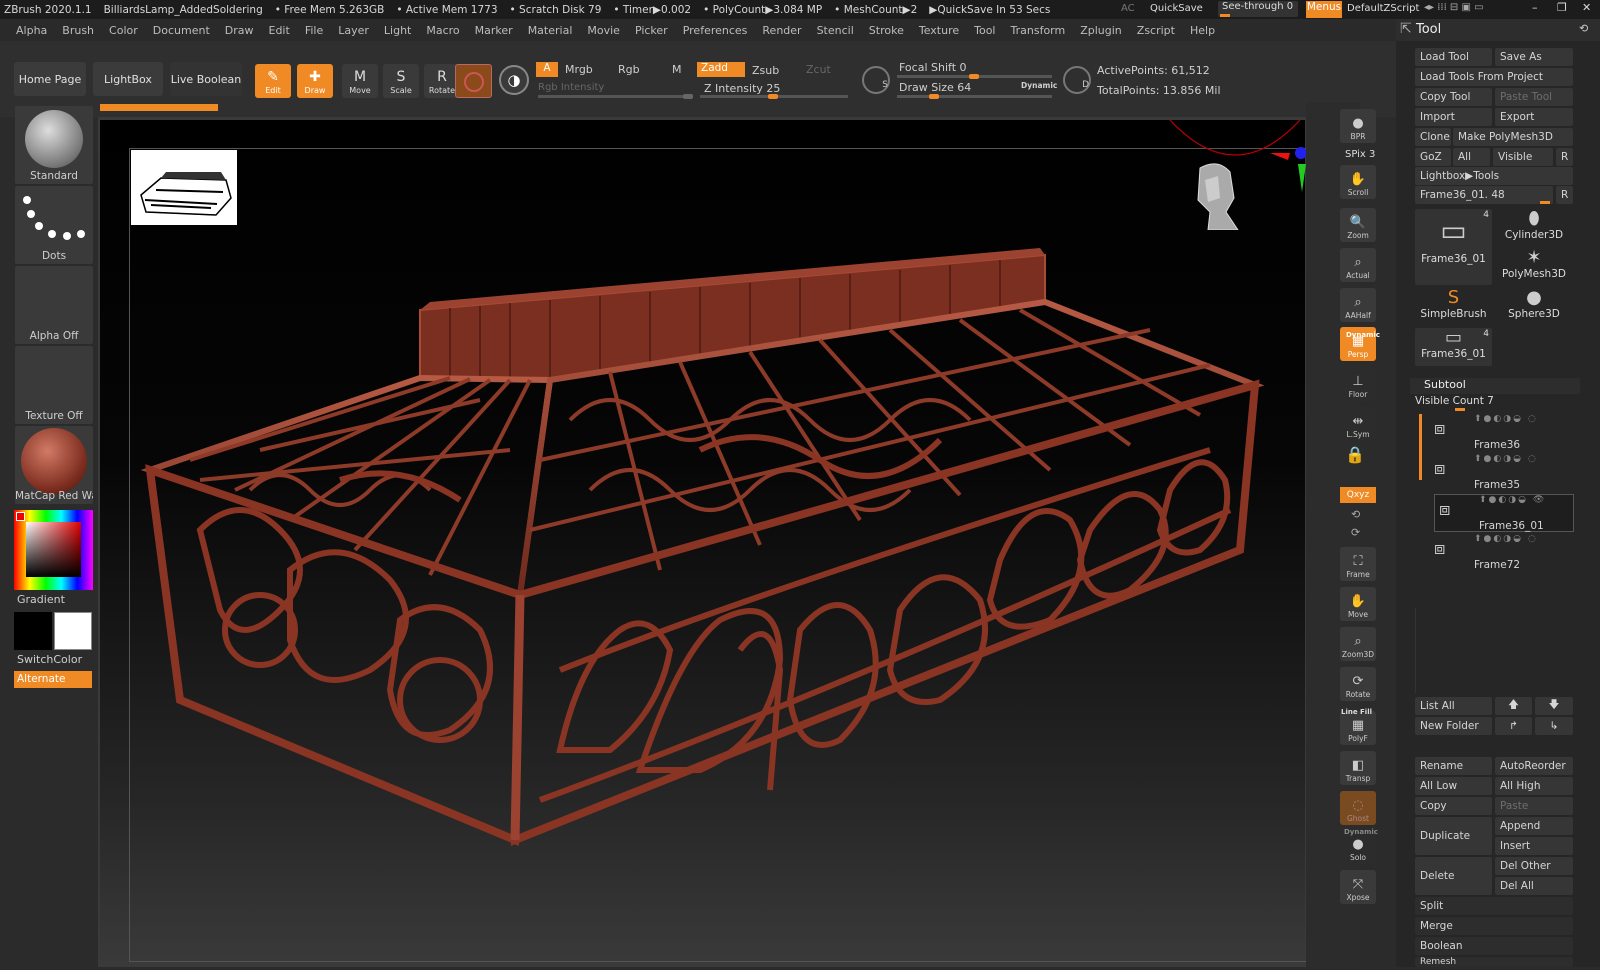 This screenshot has height=970, width=1600. I want to click on switch-color-button: SwitchColor, so click(49, 659).